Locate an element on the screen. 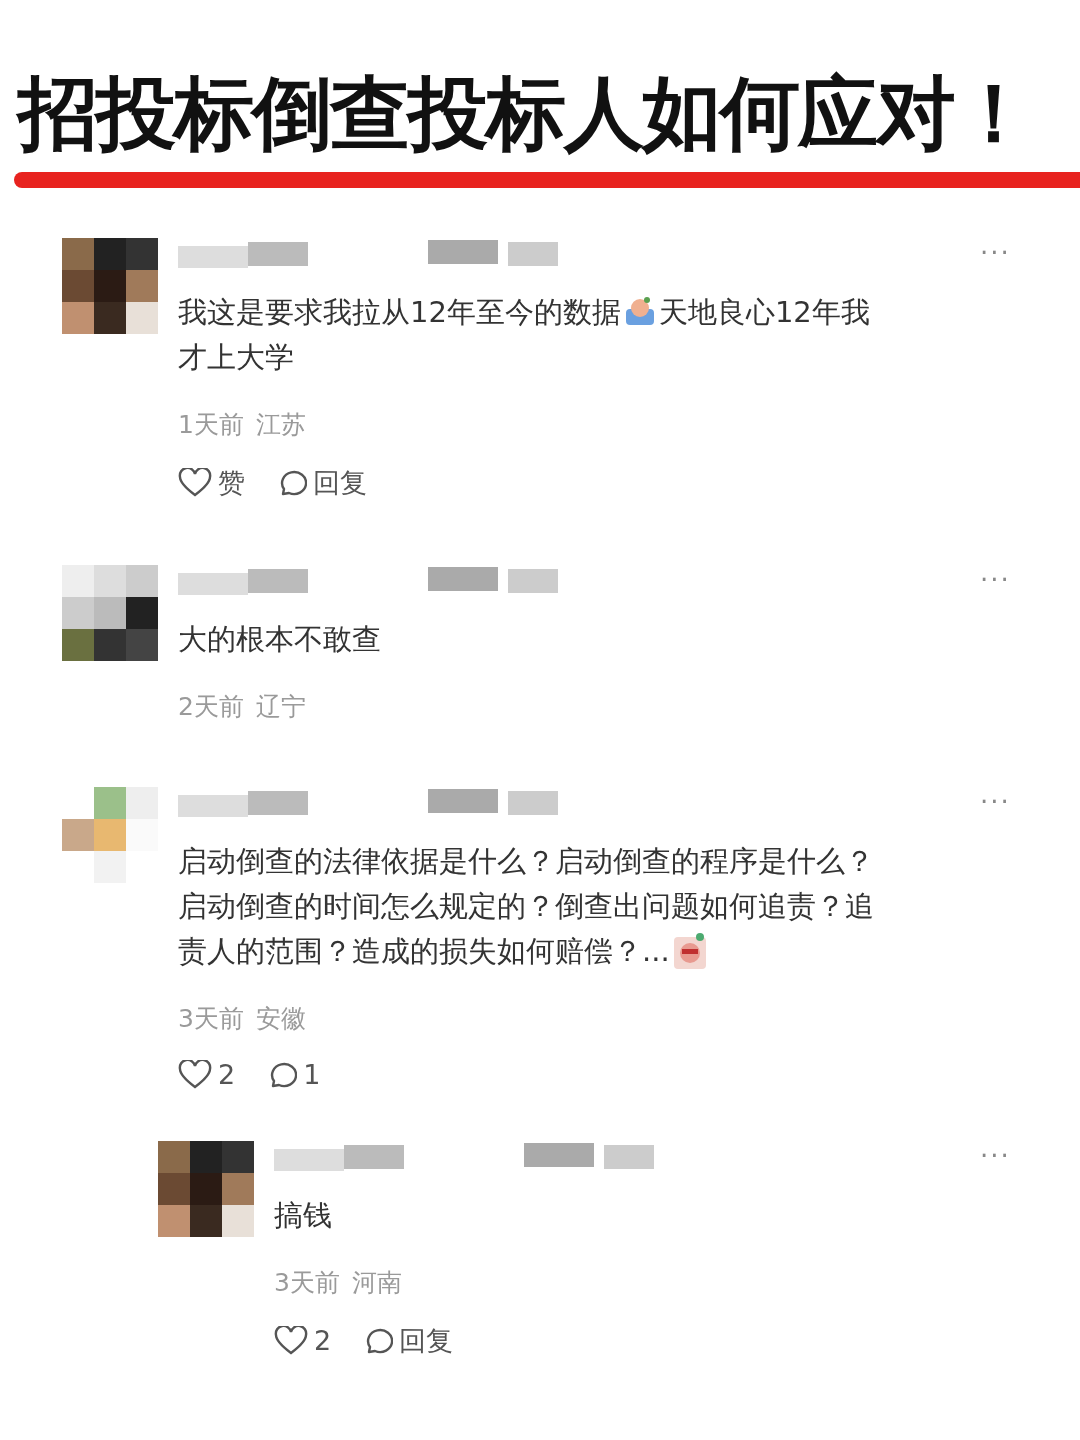 The image size is (1080, 1440). comment-region: 辽宁 is located at coordinates (280, 706).